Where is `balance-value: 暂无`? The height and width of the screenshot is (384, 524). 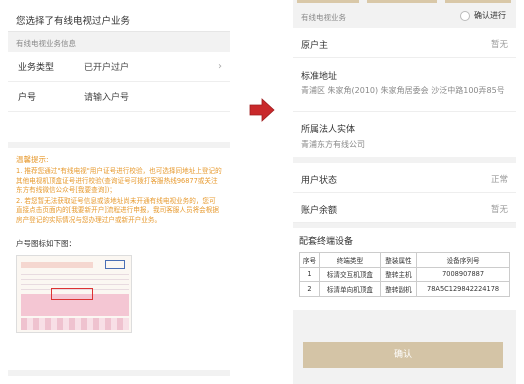
balance-value: 暂无 is located at coordinates (499, 210).